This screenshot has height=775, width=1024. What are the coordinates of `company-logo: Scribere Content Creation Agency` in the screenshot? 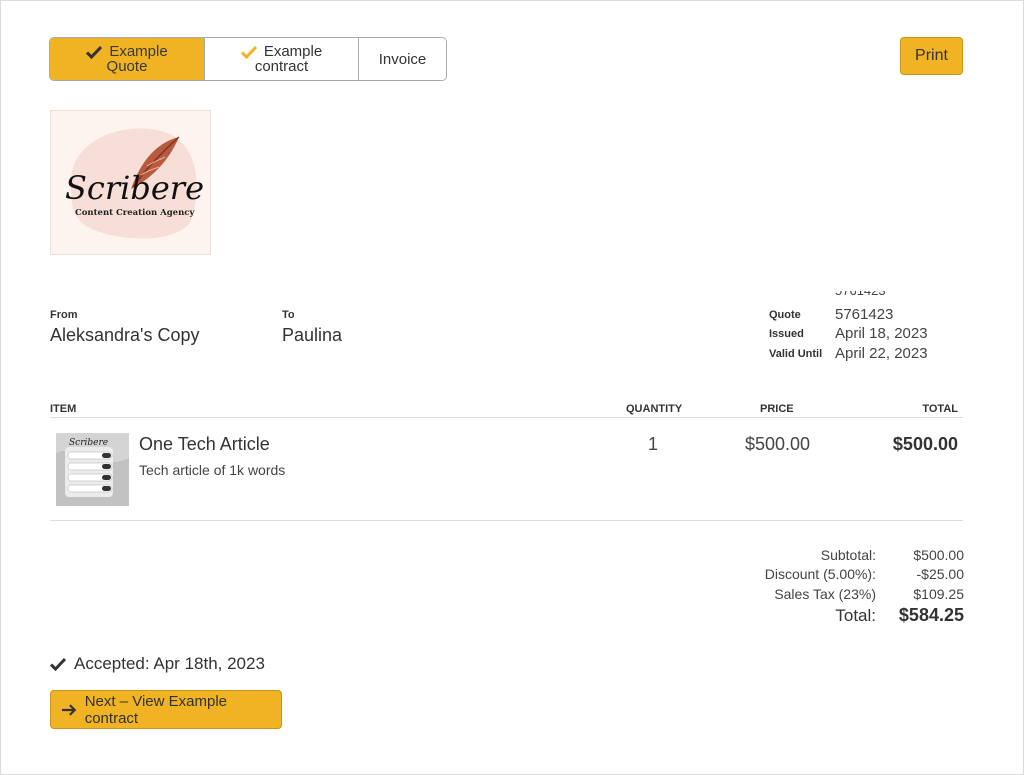 It's located at (130, 182).